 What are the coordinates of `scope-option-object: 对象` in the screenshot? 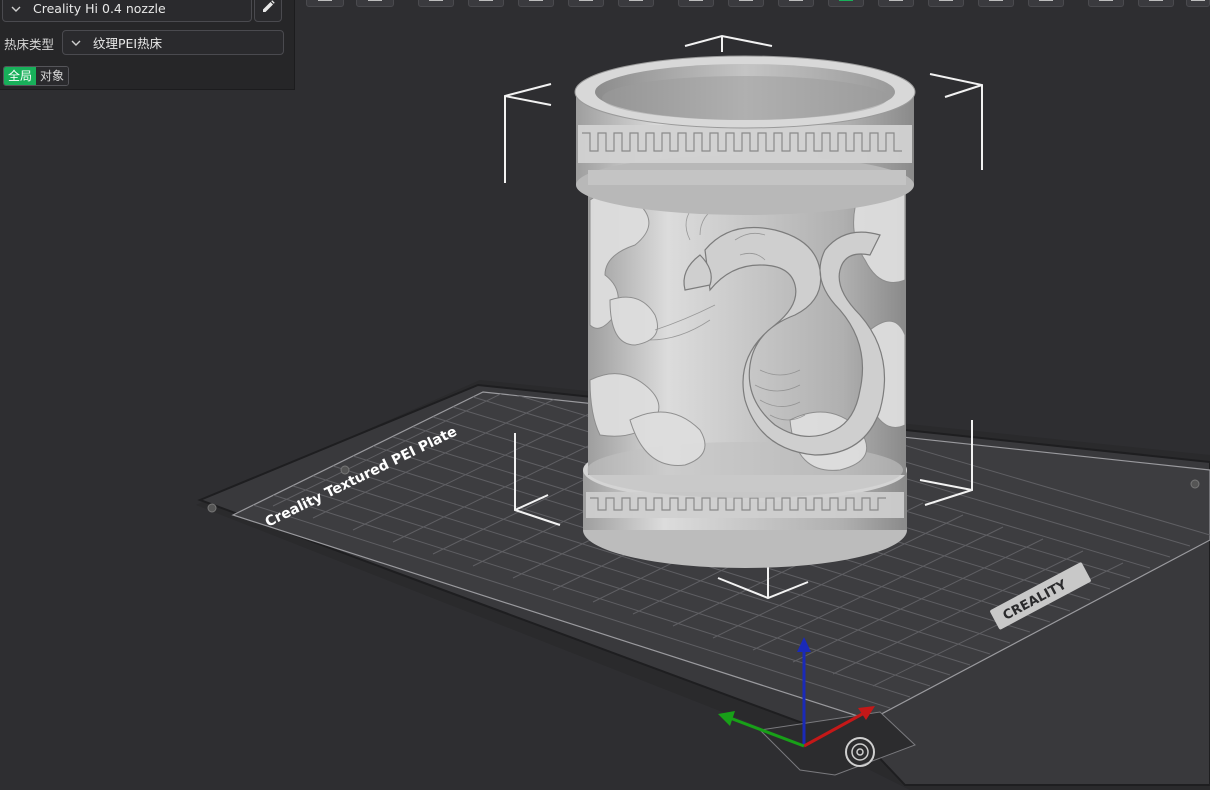 It's located at (52, 76).